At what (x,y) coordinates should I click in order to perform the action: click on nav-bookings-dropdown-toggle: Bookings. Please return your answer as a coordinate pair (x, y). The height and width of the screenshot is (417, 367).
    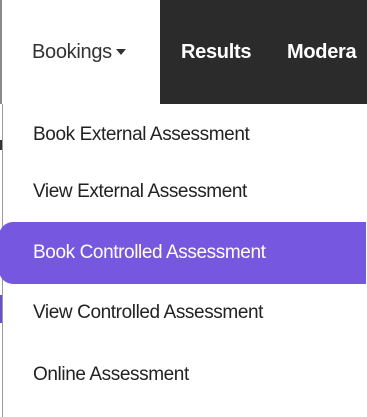
    Looking at the image, I should click on (80, 52).